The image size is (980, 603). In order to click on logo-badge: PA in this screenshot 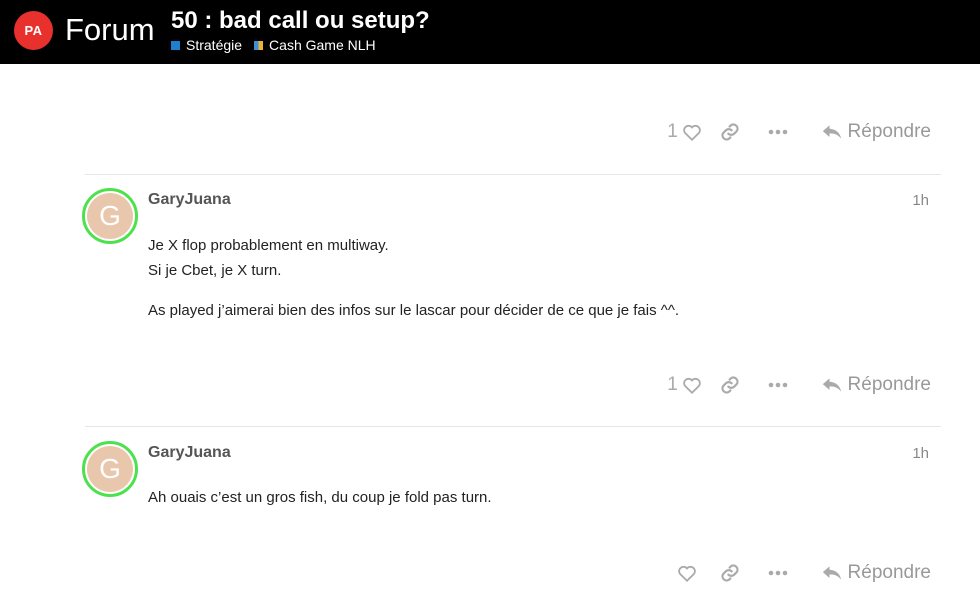, I will do `click(33, 30)`.